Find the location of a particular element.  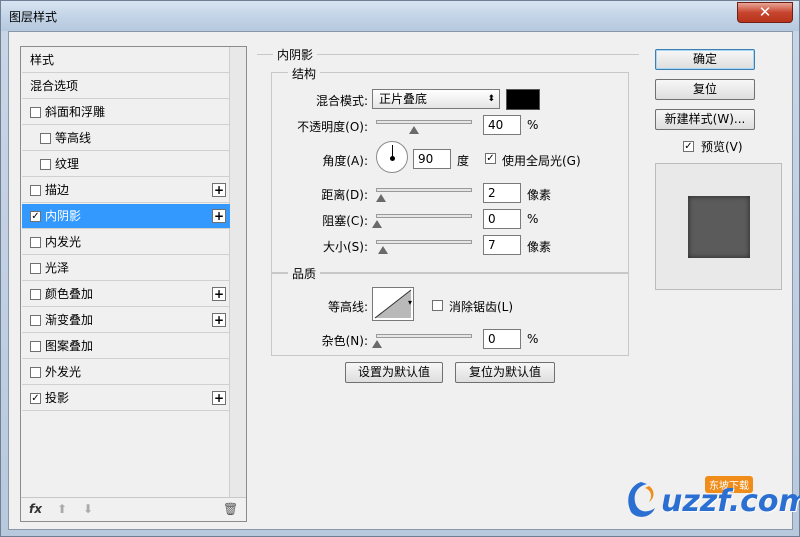

opacity-input: 40 is located at coordinates (502, 125).